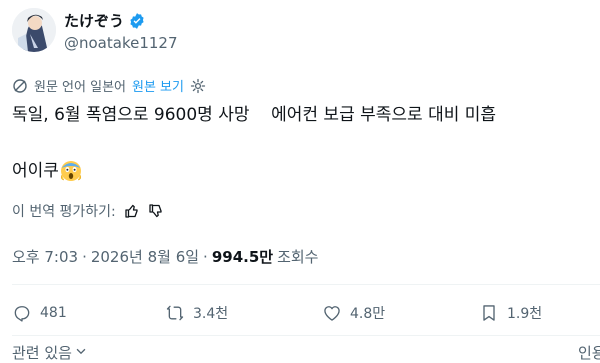 This screenshot has width=600, height=363. Describe the element at coordinates (22, 314) in the screenshot. I see `reply-icon` at that location.